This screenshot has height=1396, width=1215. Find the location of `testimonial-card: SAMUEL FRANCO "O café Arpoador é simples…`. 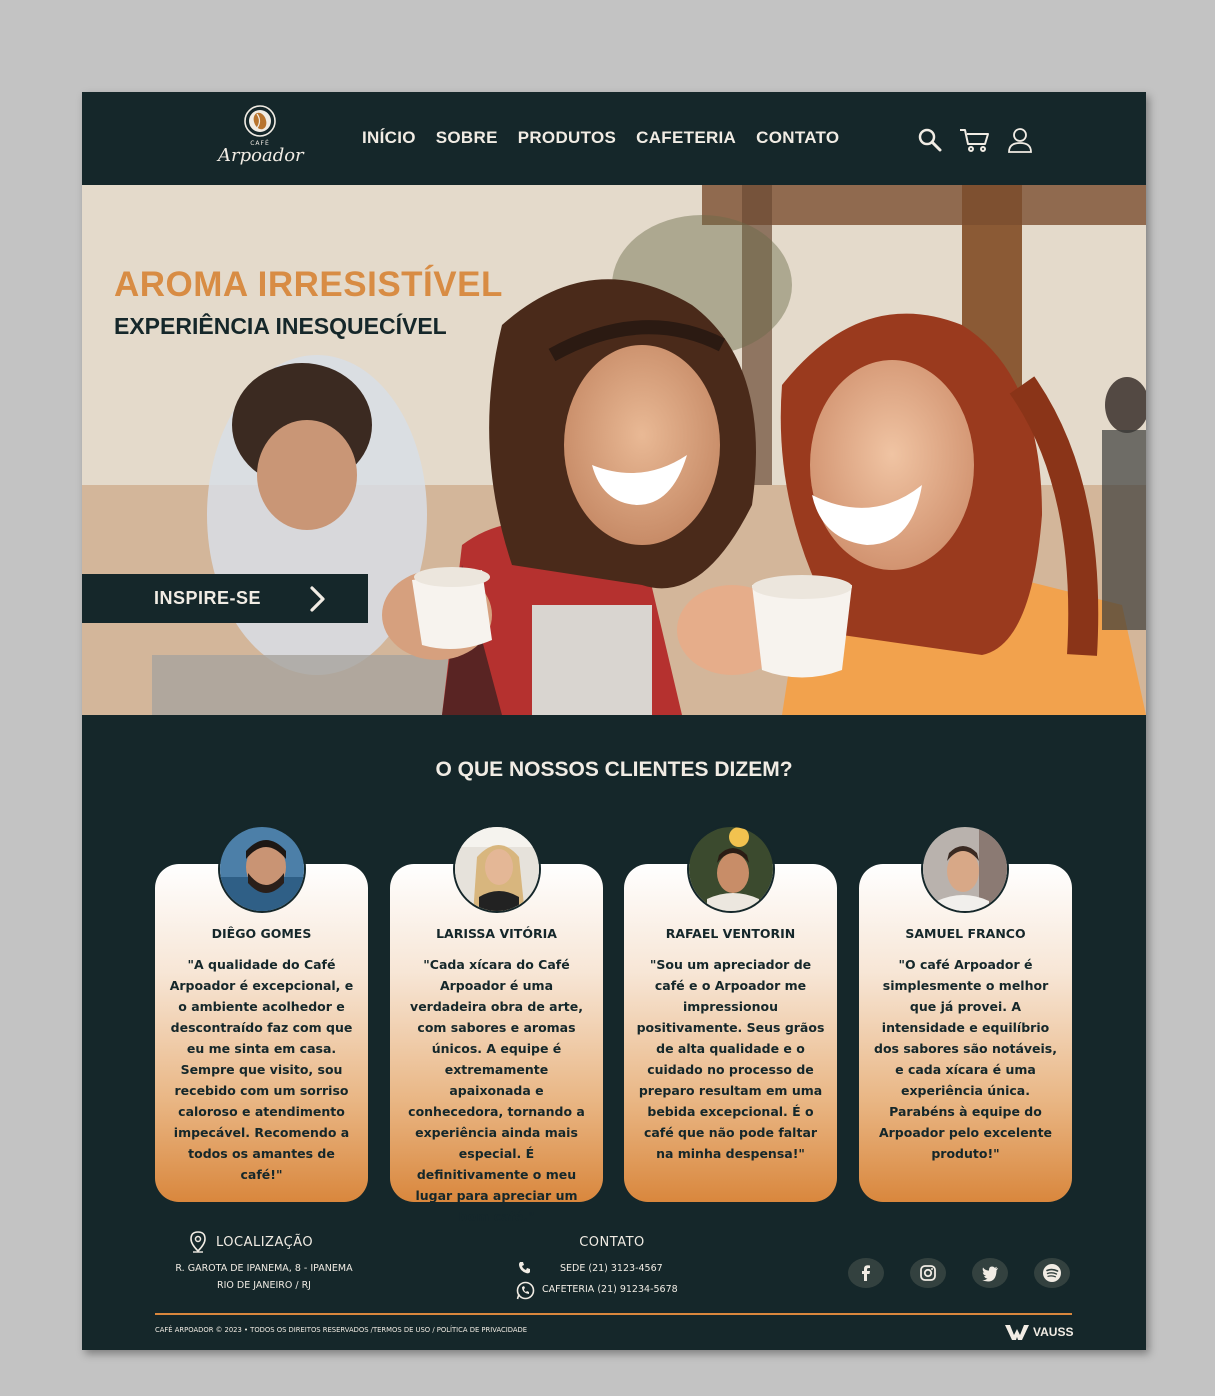

testimonial-card: SAMUEL FRANCO "O café Arpoador é simples… is located at coordinates (965, 1033).